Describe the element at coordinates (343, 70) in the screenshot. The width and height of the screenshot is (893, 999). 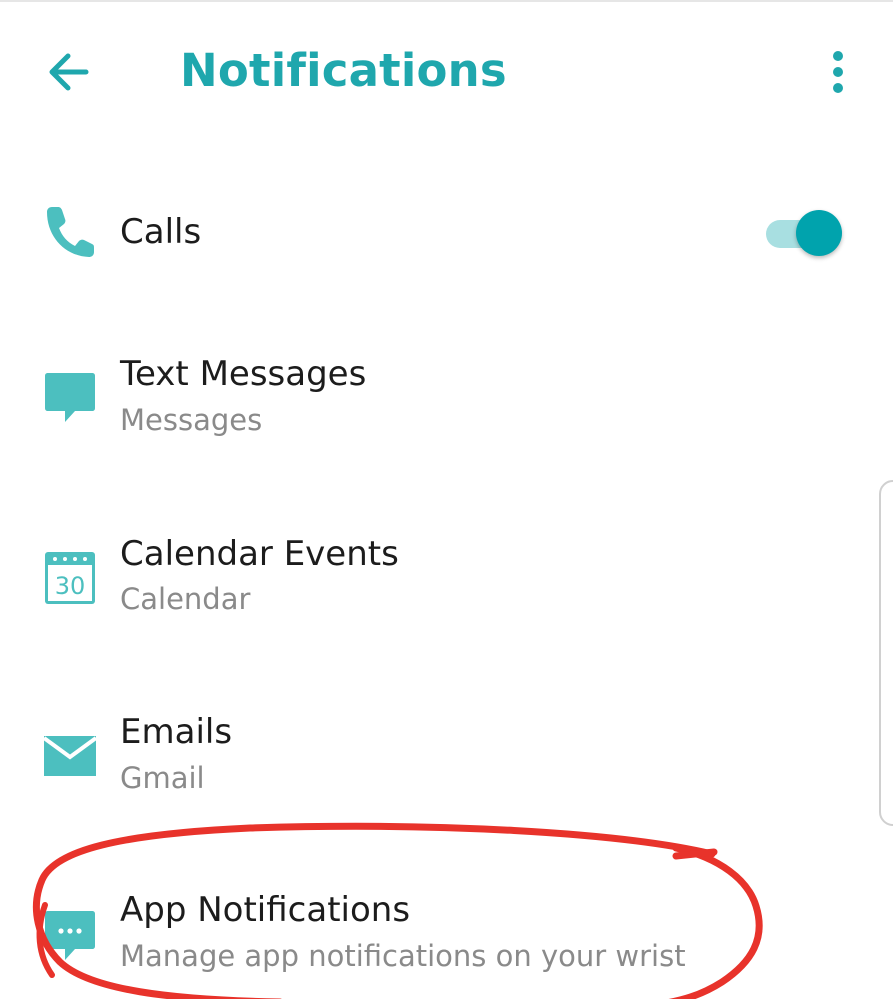
I see `page-title: Notifications` at that location.